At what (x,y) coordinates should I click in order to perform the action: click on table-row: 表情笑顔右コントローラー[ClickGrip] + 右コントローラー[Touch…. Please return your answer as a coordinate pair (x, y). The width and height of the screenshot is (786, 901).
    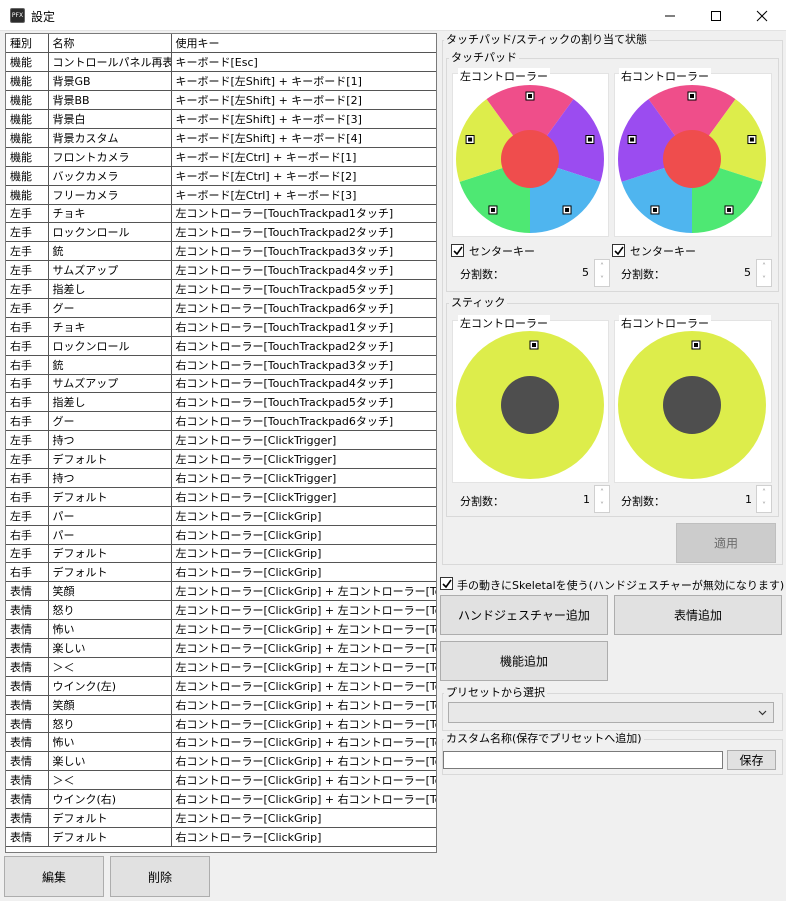
    Looking at the image, I should click on (221, 705).